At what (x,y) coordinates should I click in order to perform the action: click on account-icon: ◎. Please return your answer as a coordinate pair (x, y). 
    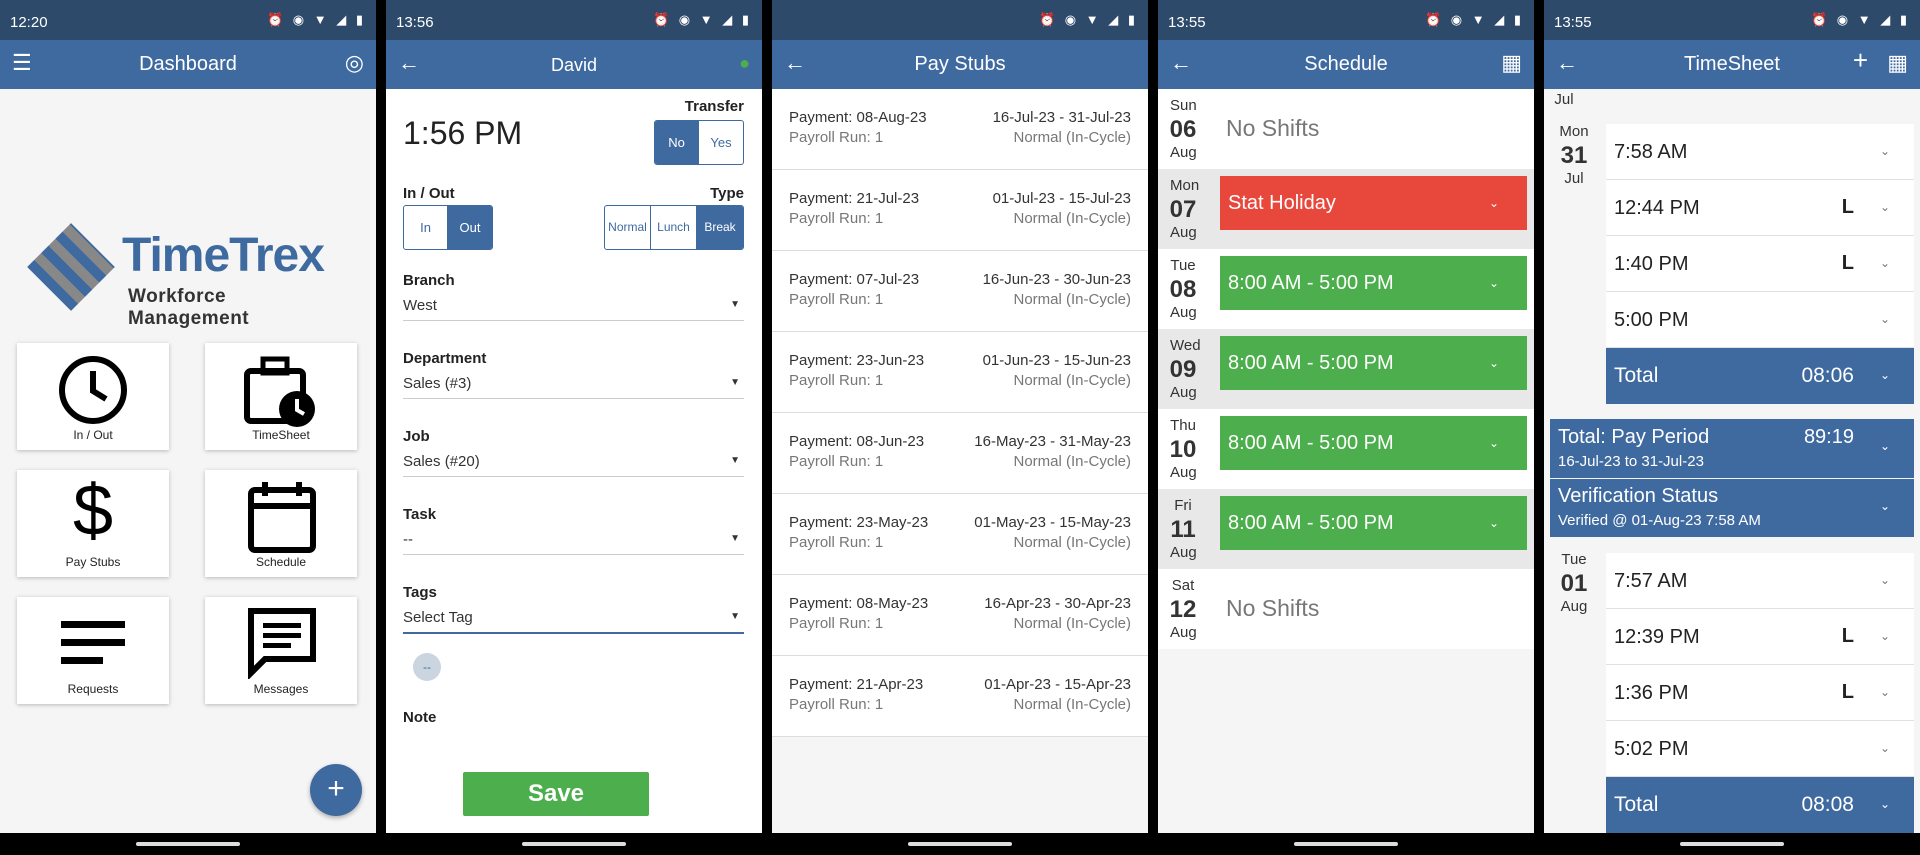
    Looking at the image, I should click on (354, 63).